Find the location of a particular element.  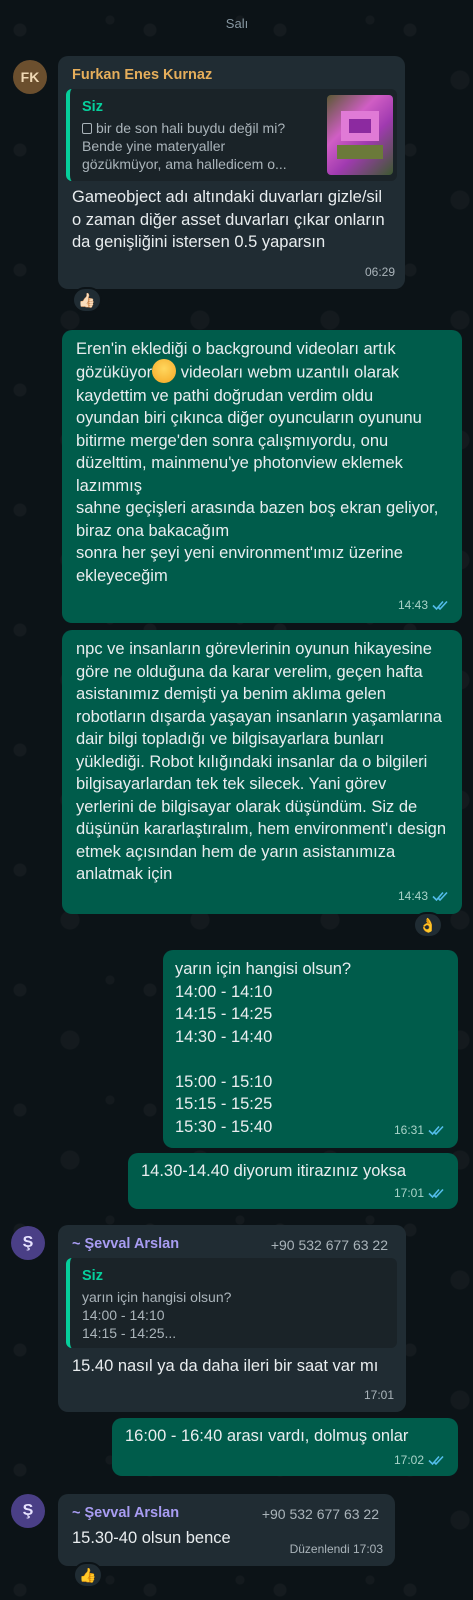

reaction-badge: 👍 is located at coordinates (88, 1575).